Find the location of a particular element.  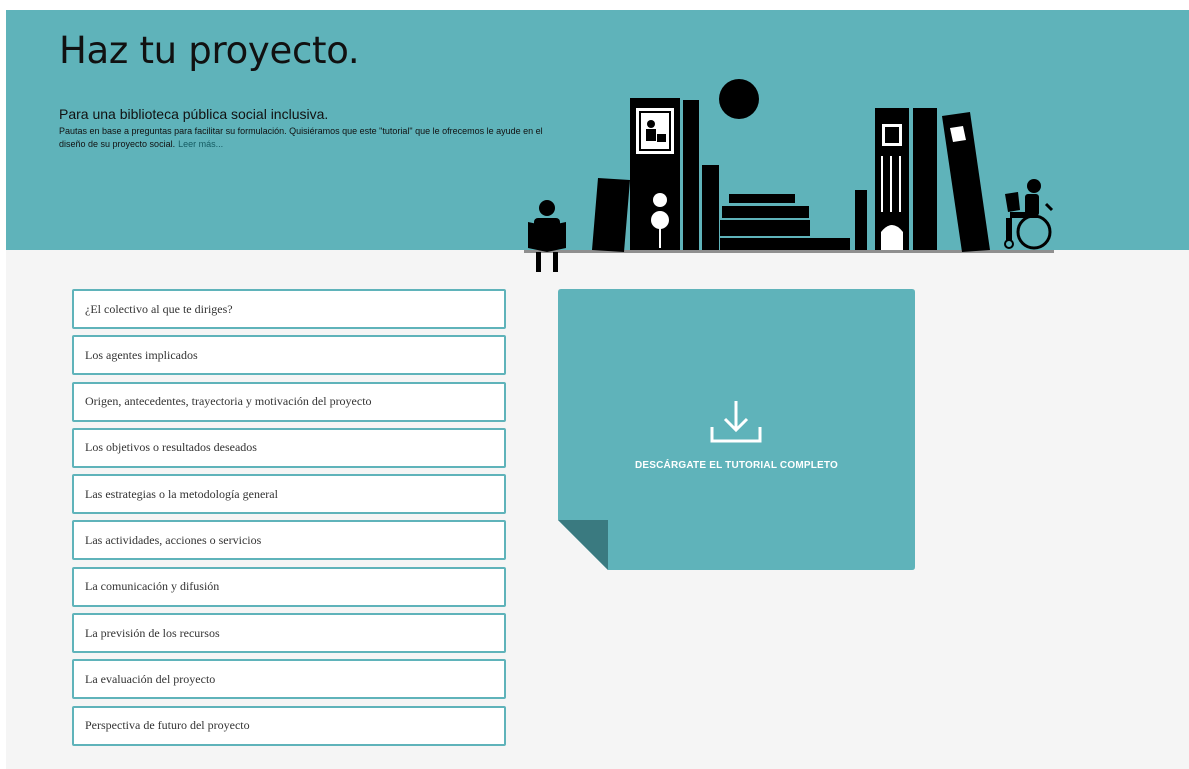

topic-item-colectivo: ¿El colectivo al que te diriges? is located at coordinates (289, 309).